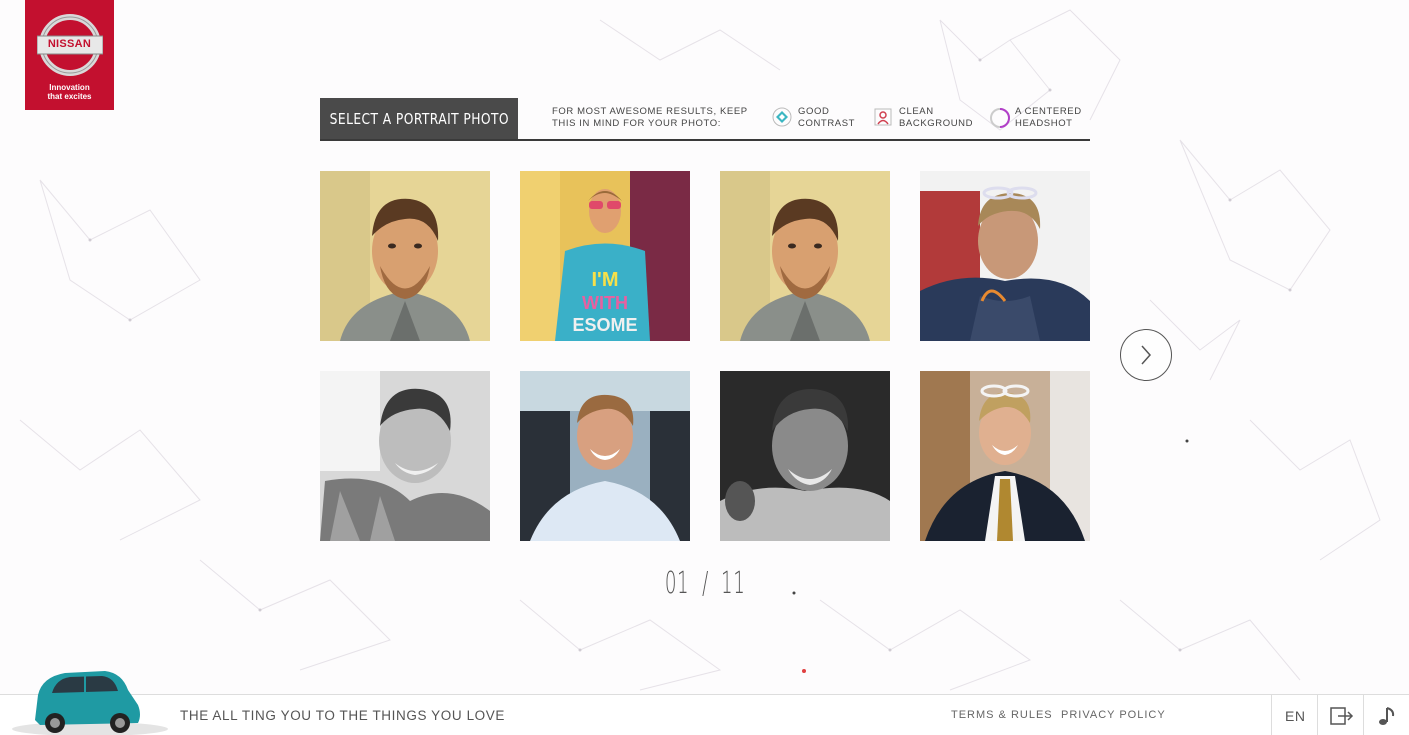  Describe the element at coordinates (827, 123) in the screenshot. I see `tip-label: CONTRAST` at that location.